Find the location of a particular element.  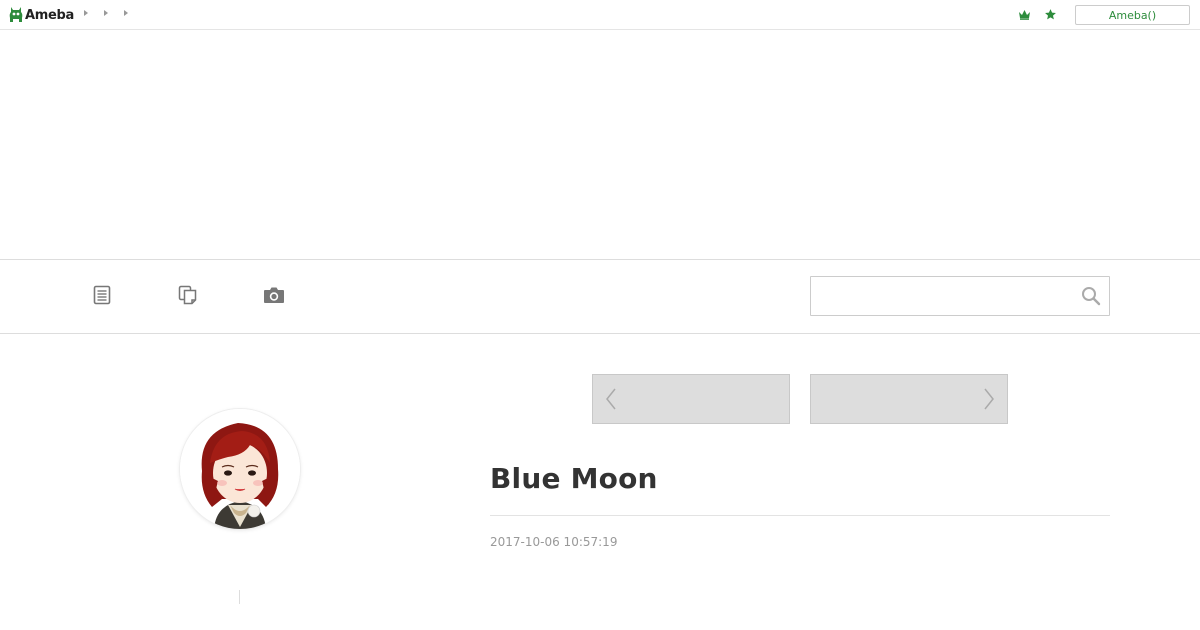

breadcrumb is located at coordinates (107, 13).